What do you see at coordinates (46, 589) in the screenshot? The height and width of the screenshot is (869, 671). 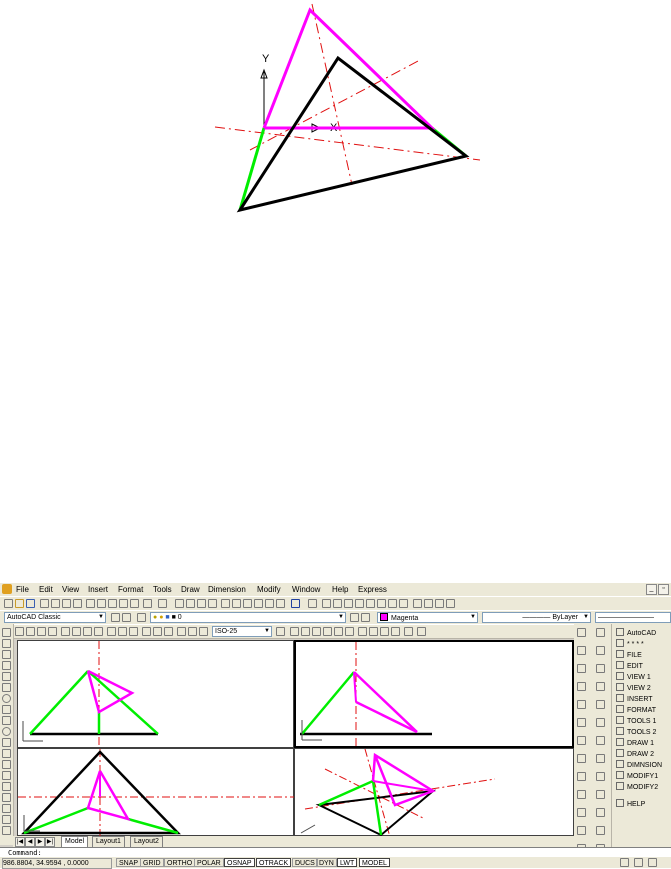 I see `menu-edit: Edit` at bounding box center [46, 589].